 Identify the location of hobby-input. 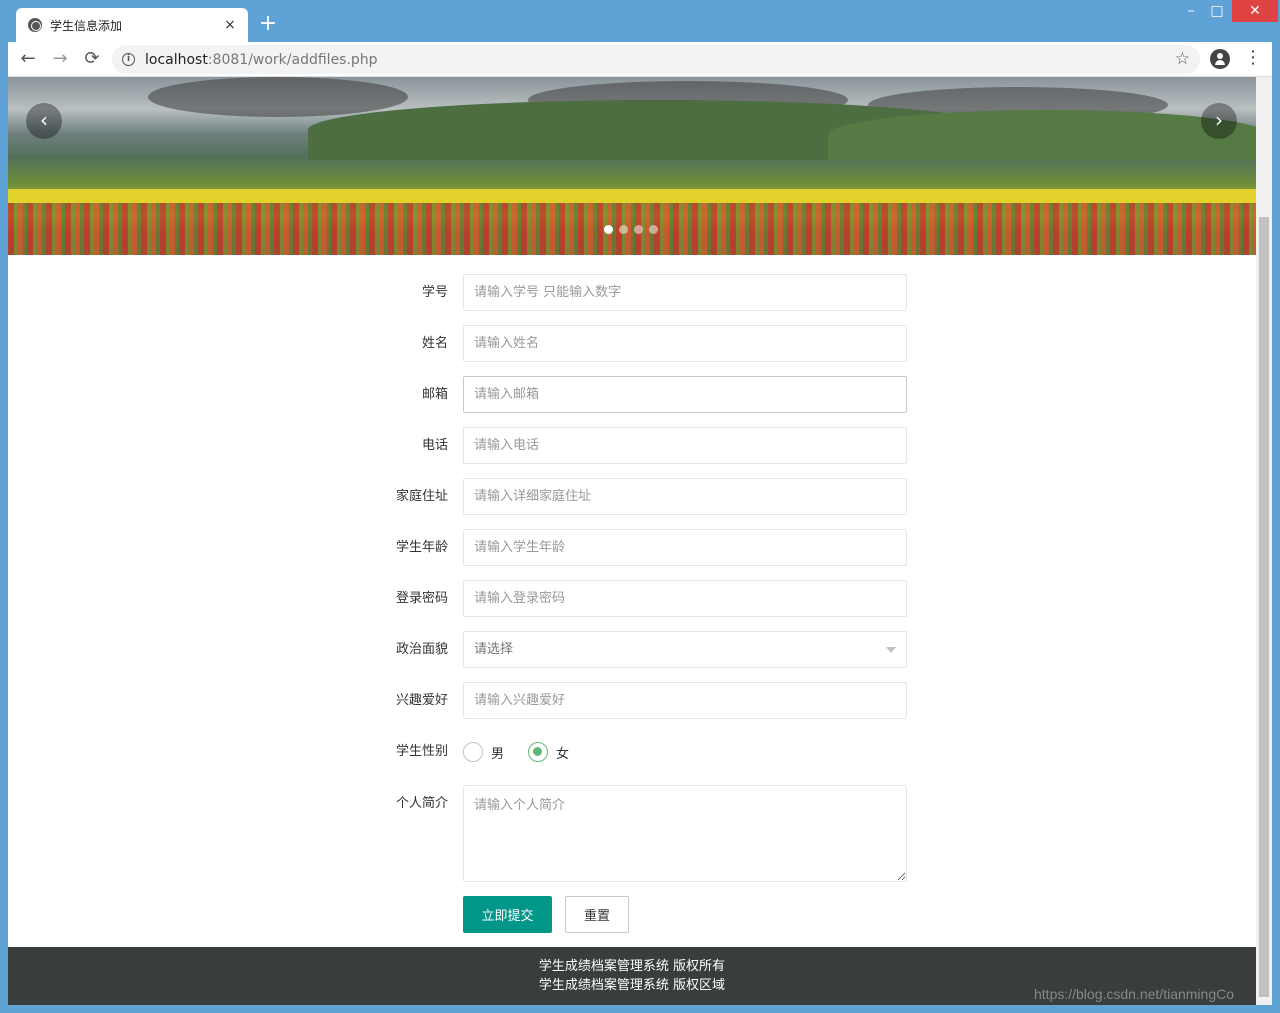
(685, 700).